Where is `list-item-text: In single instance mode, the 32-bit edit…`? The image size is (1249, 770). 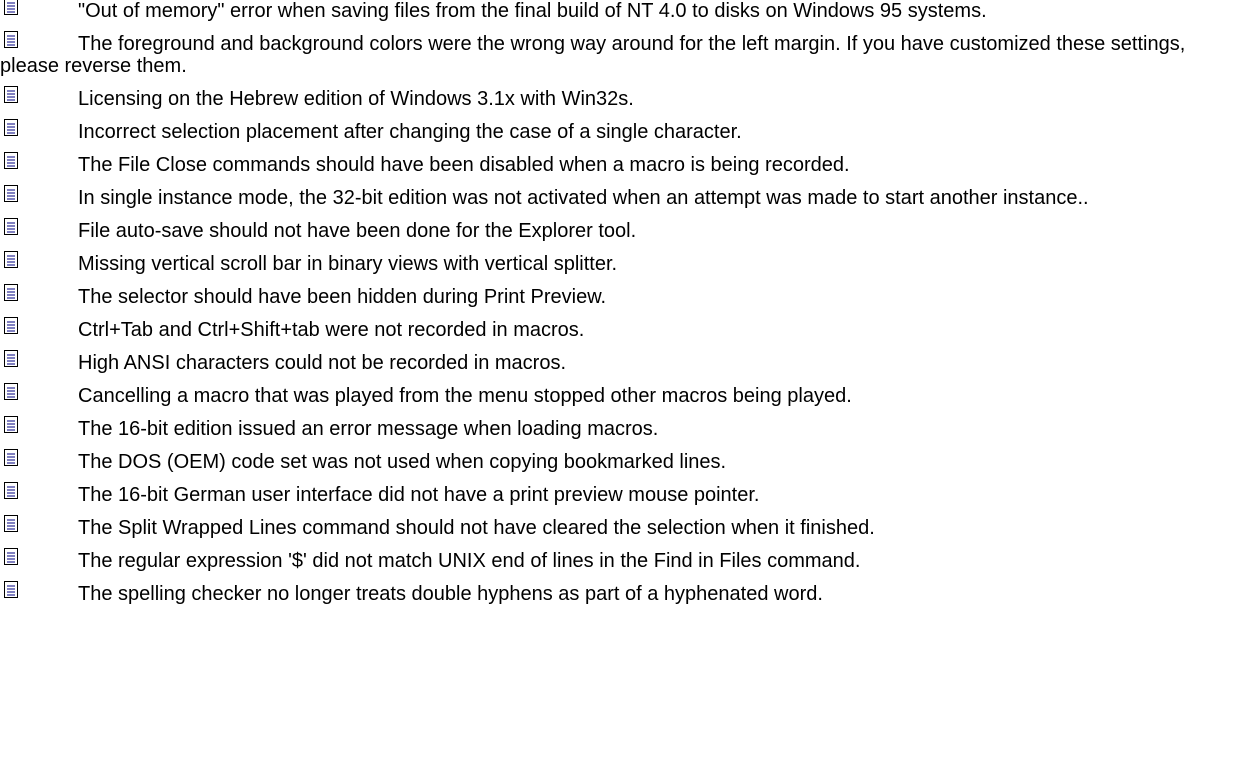
list-item-text: In single instance mode, the 32-bit edit… is located at coordinates (583, 198).